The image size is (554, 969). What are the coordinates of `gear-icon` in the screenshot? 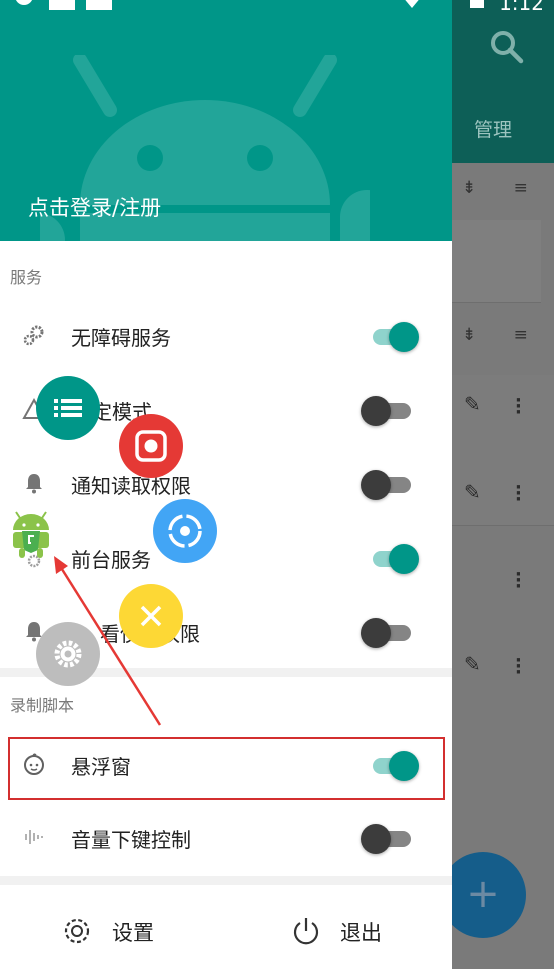 It's located at (68, 654).